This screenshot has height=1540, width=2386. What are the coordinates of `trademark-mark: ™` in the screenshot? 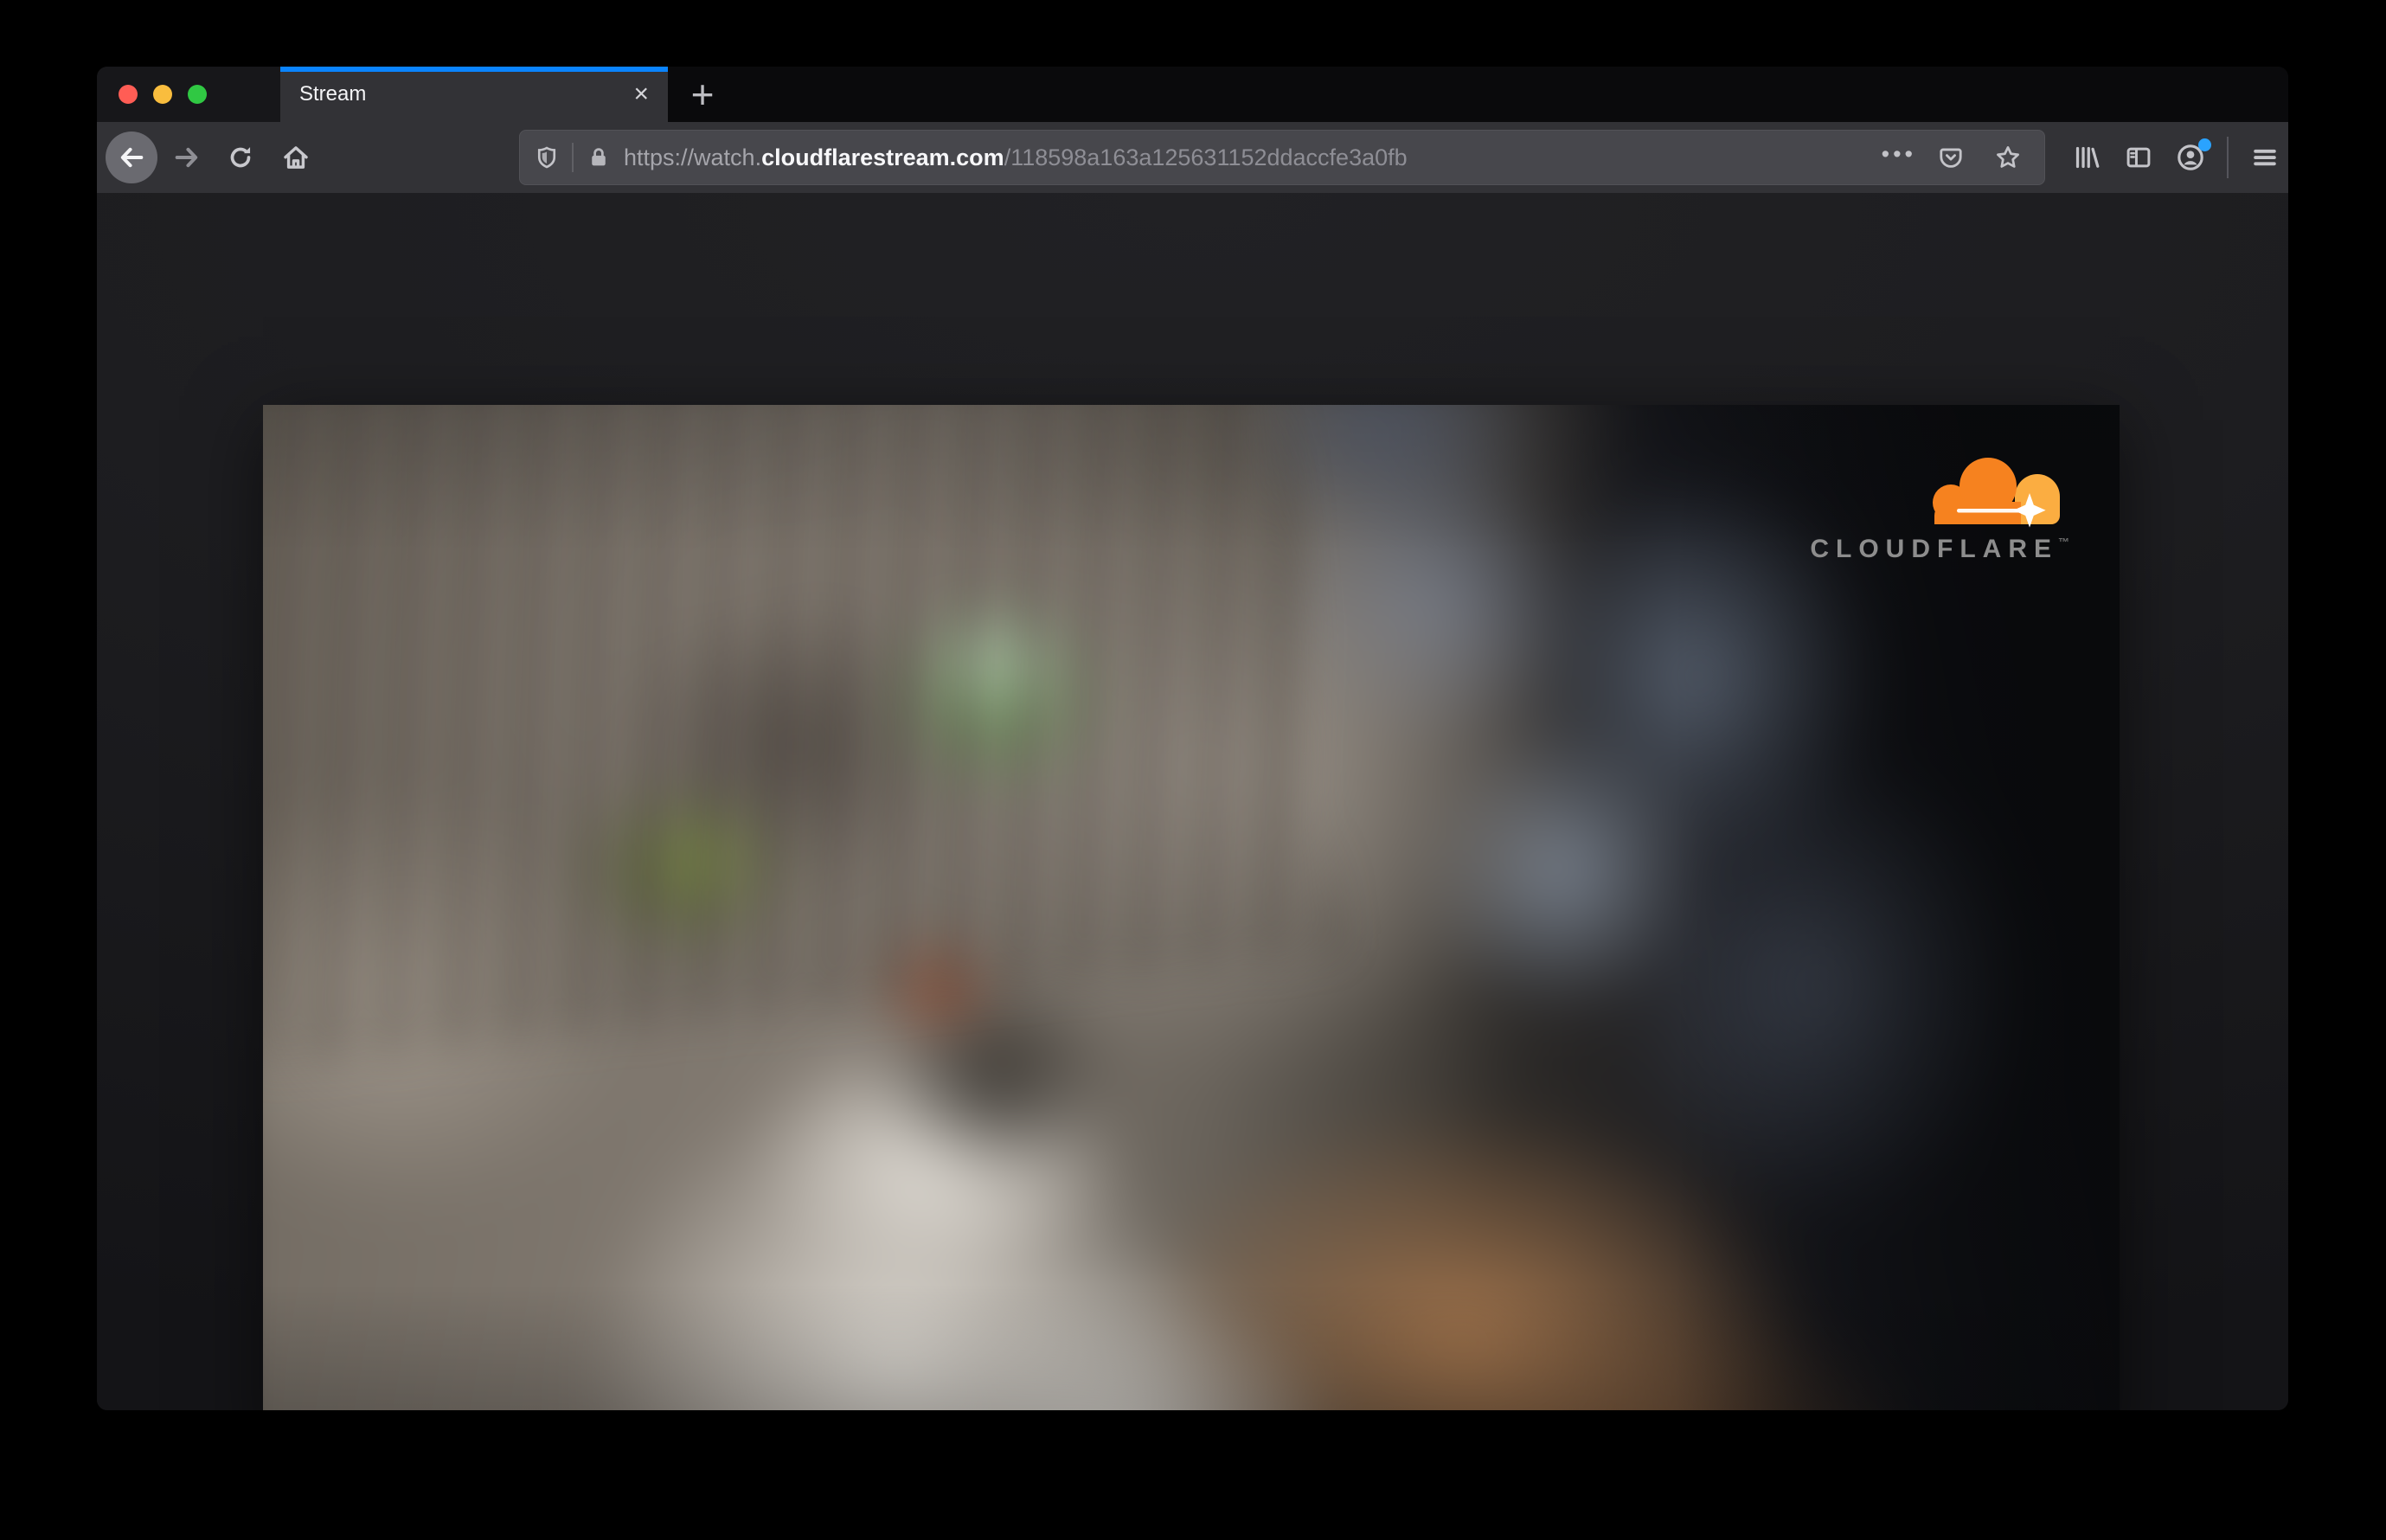 It's located at (2063, 543).